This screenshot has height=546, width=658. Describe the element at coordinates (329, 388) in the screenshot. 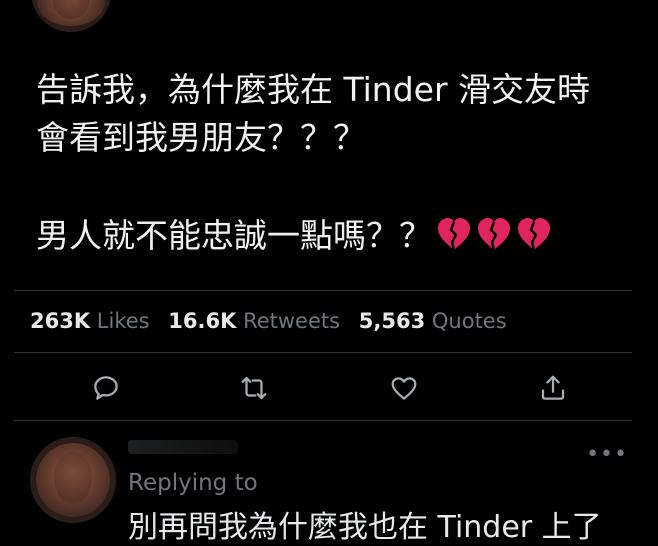

I see `tweet-actions` at that location.